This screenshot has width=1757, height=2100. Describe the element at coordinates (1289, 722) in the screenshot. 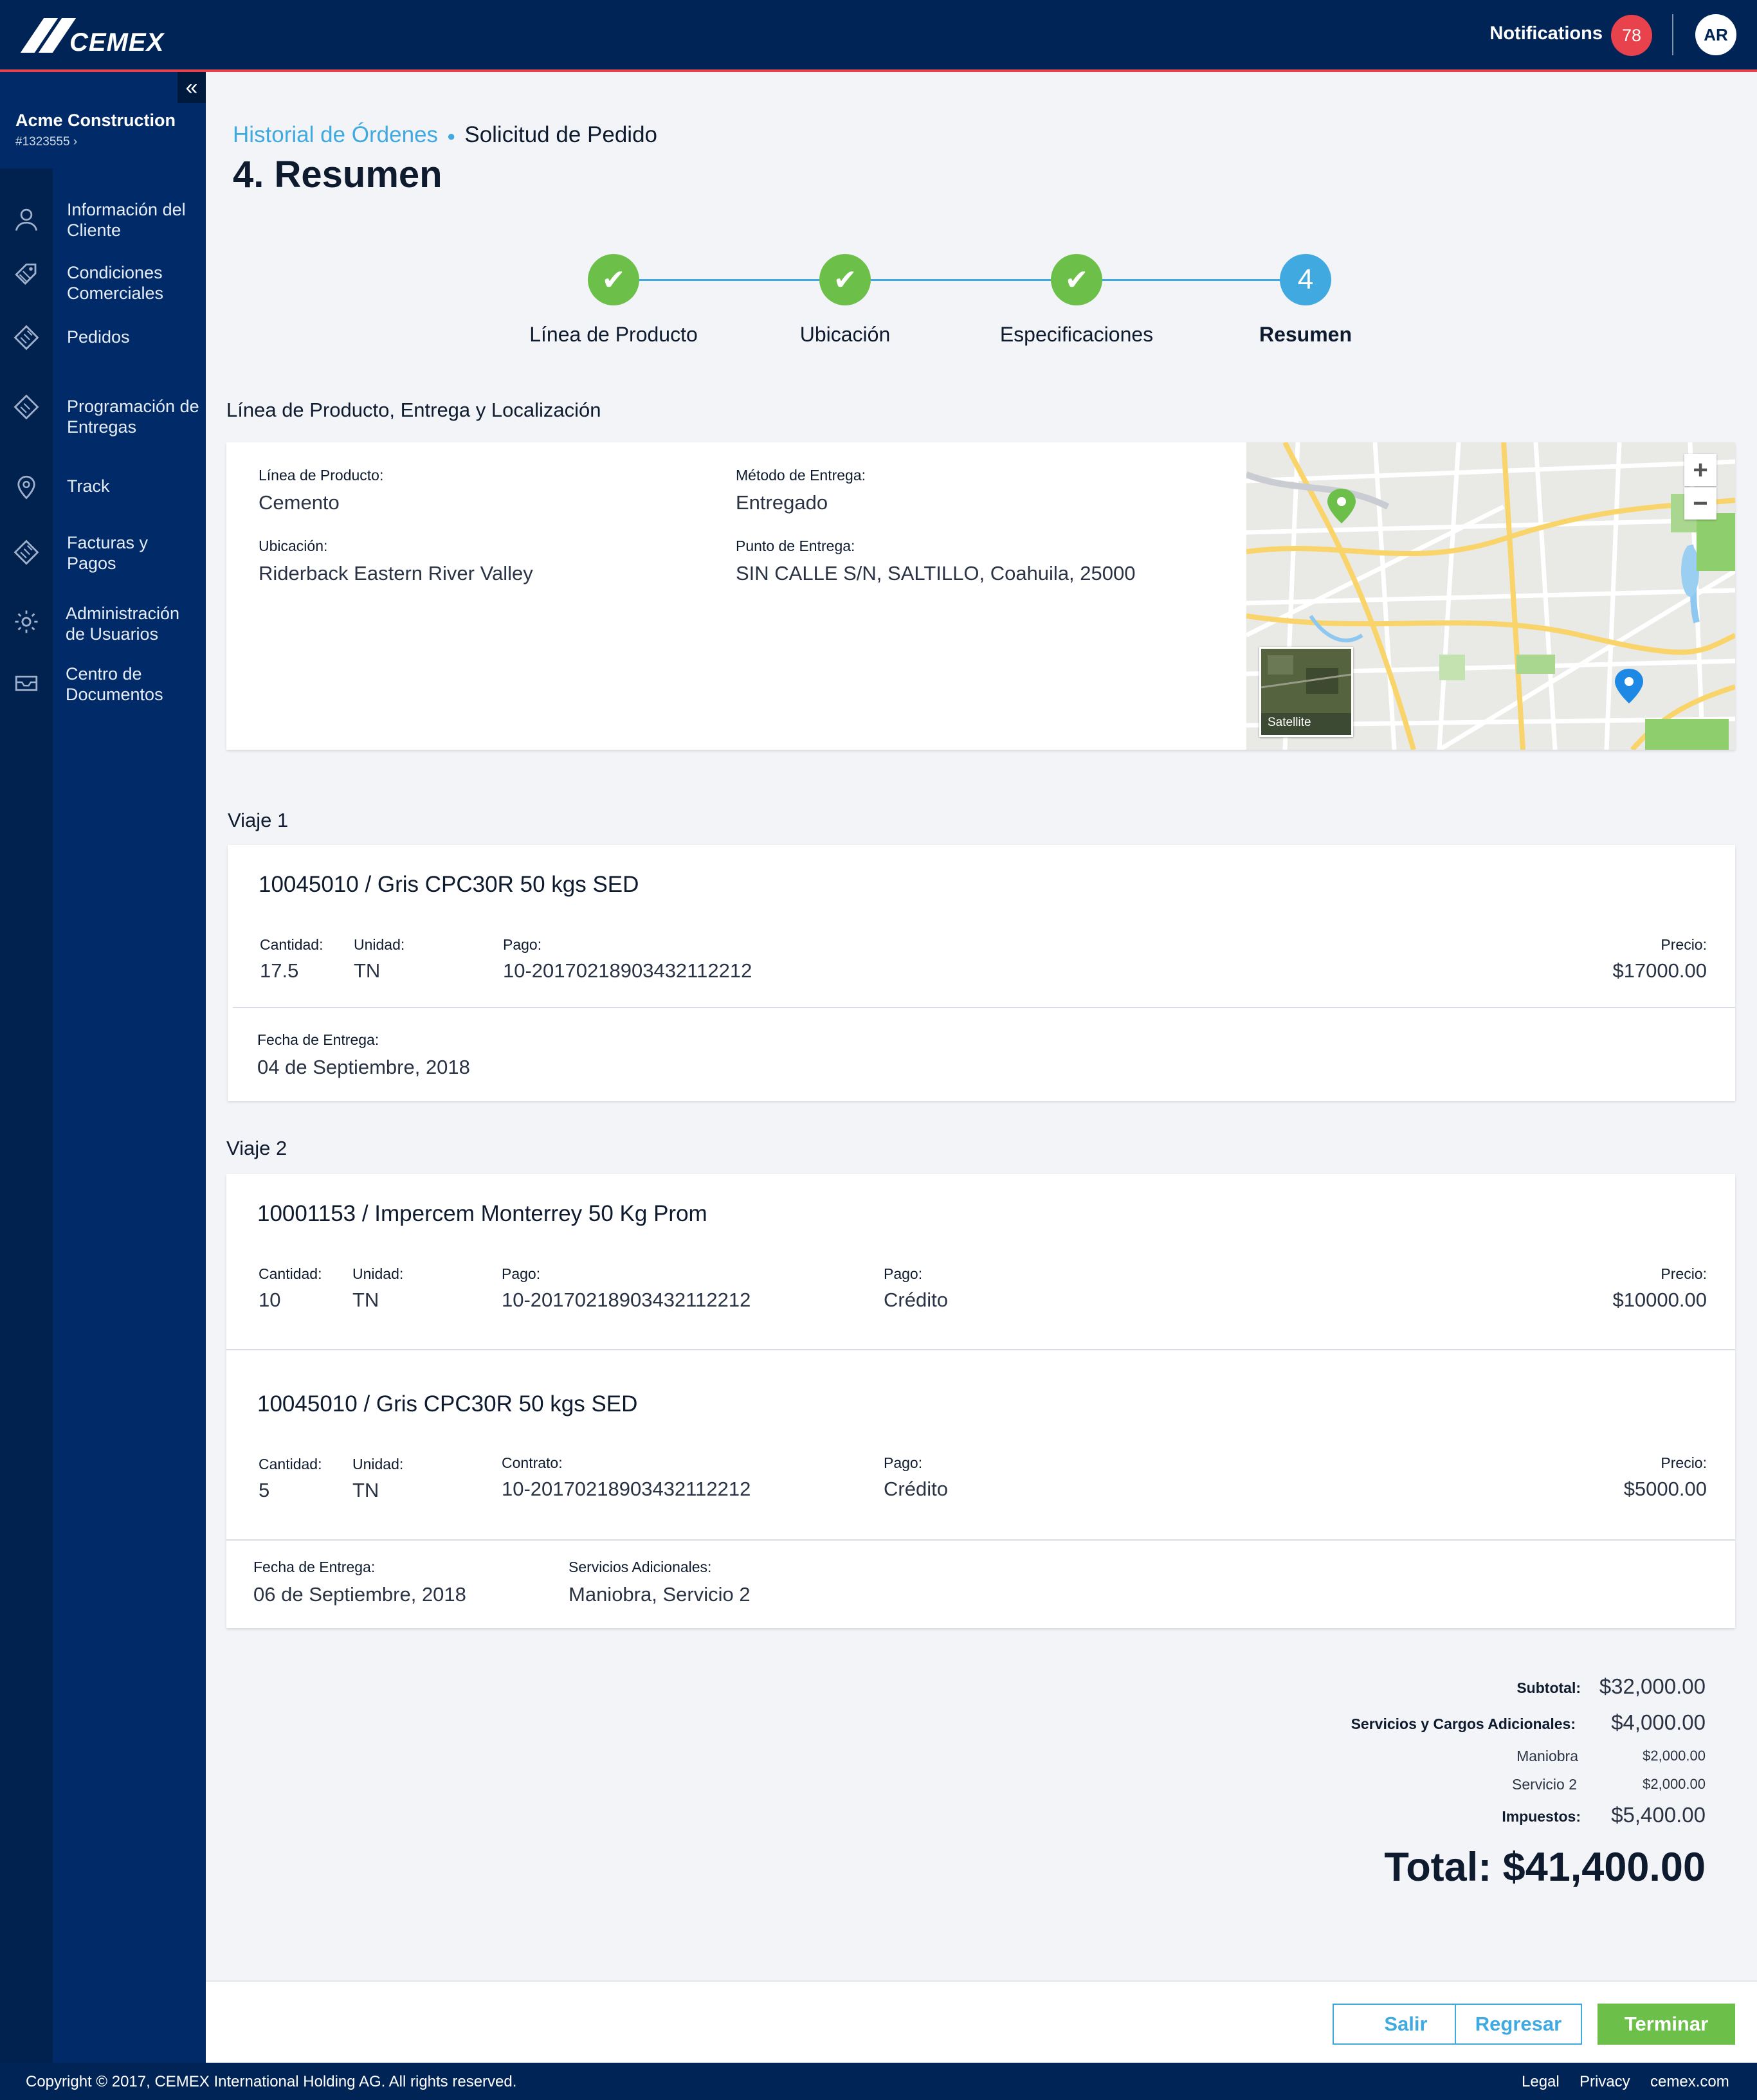

I see `satellite-label: Satellite` at that location.